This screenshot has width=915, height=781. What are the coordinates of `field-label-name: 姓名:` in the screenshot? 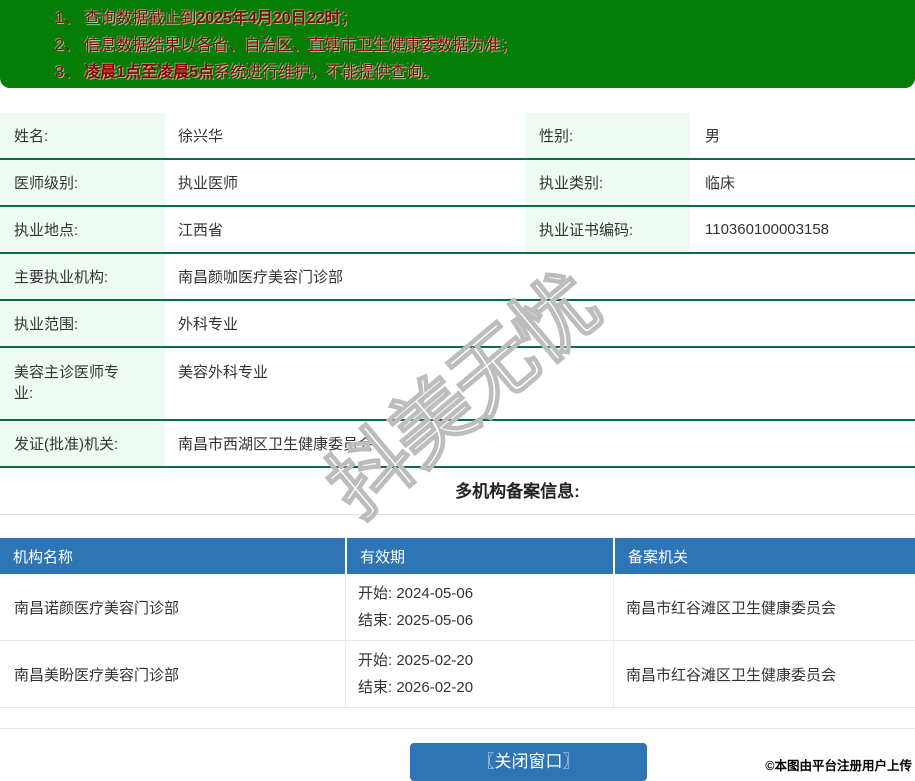 It's located at (82, 135).